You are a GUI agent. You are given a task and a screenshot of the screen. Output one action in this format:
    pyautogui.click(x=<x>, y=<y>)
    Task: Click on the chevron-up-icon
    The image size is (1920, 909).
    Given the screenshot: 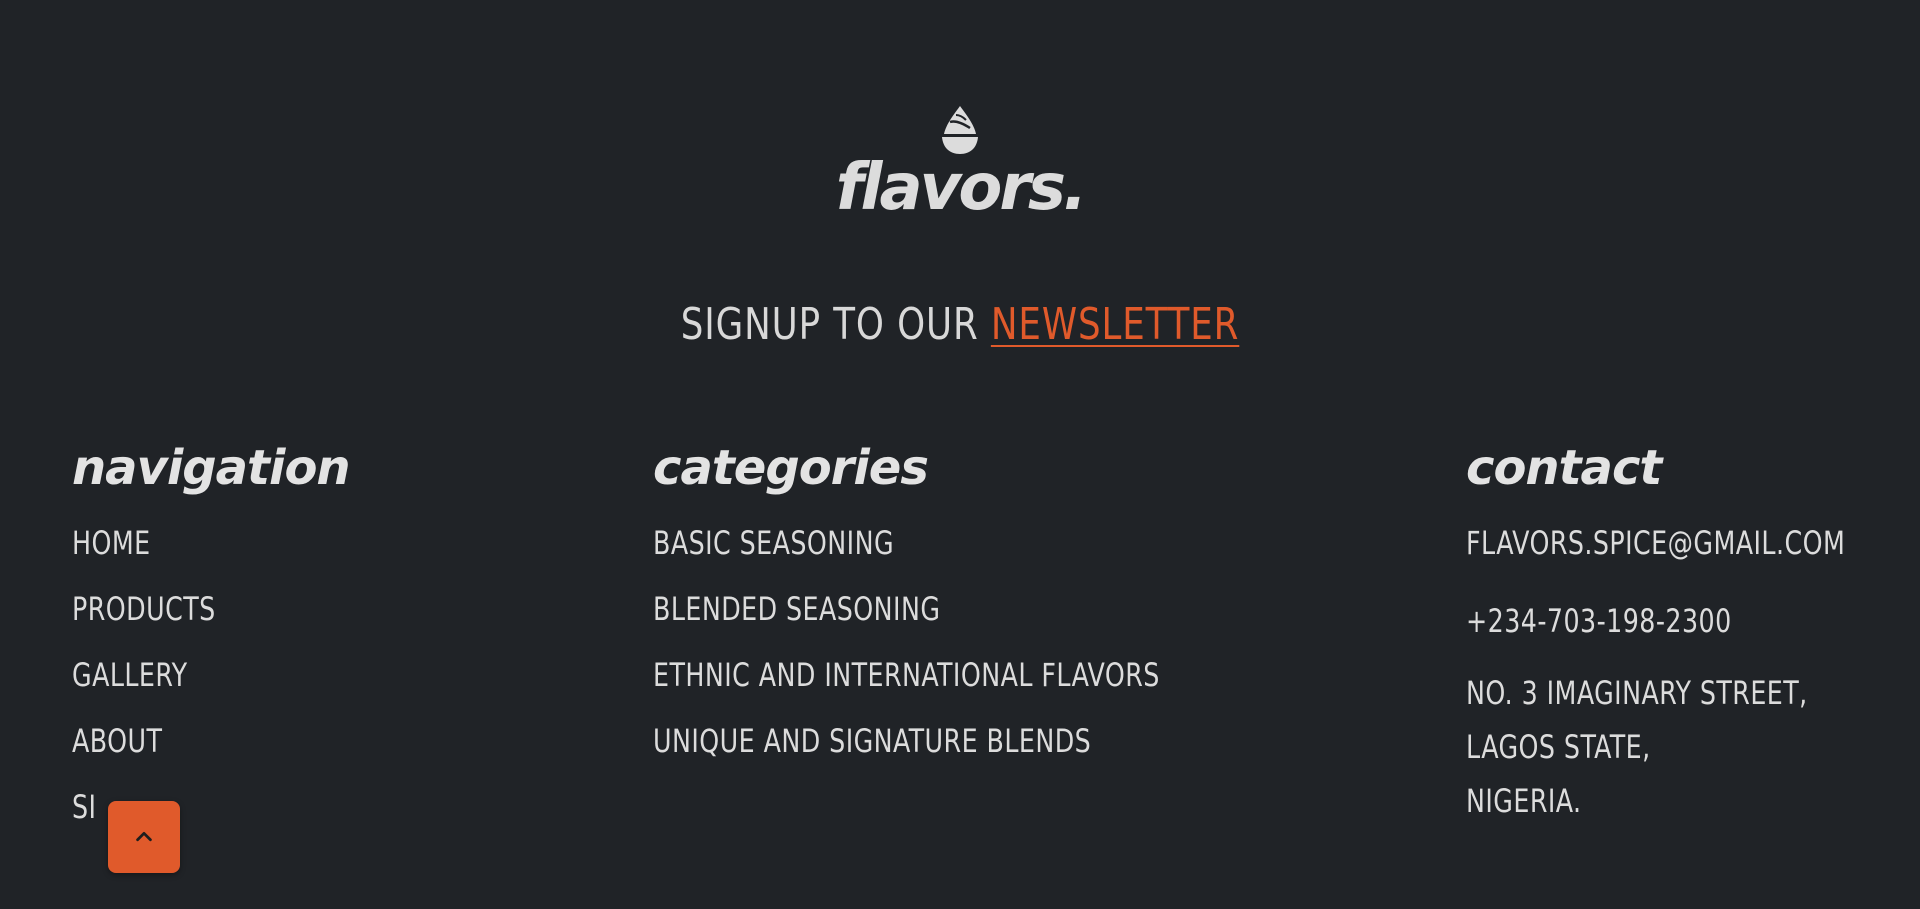 What is the action you would take?
    pyautogui.click(x=144, y=836)
    